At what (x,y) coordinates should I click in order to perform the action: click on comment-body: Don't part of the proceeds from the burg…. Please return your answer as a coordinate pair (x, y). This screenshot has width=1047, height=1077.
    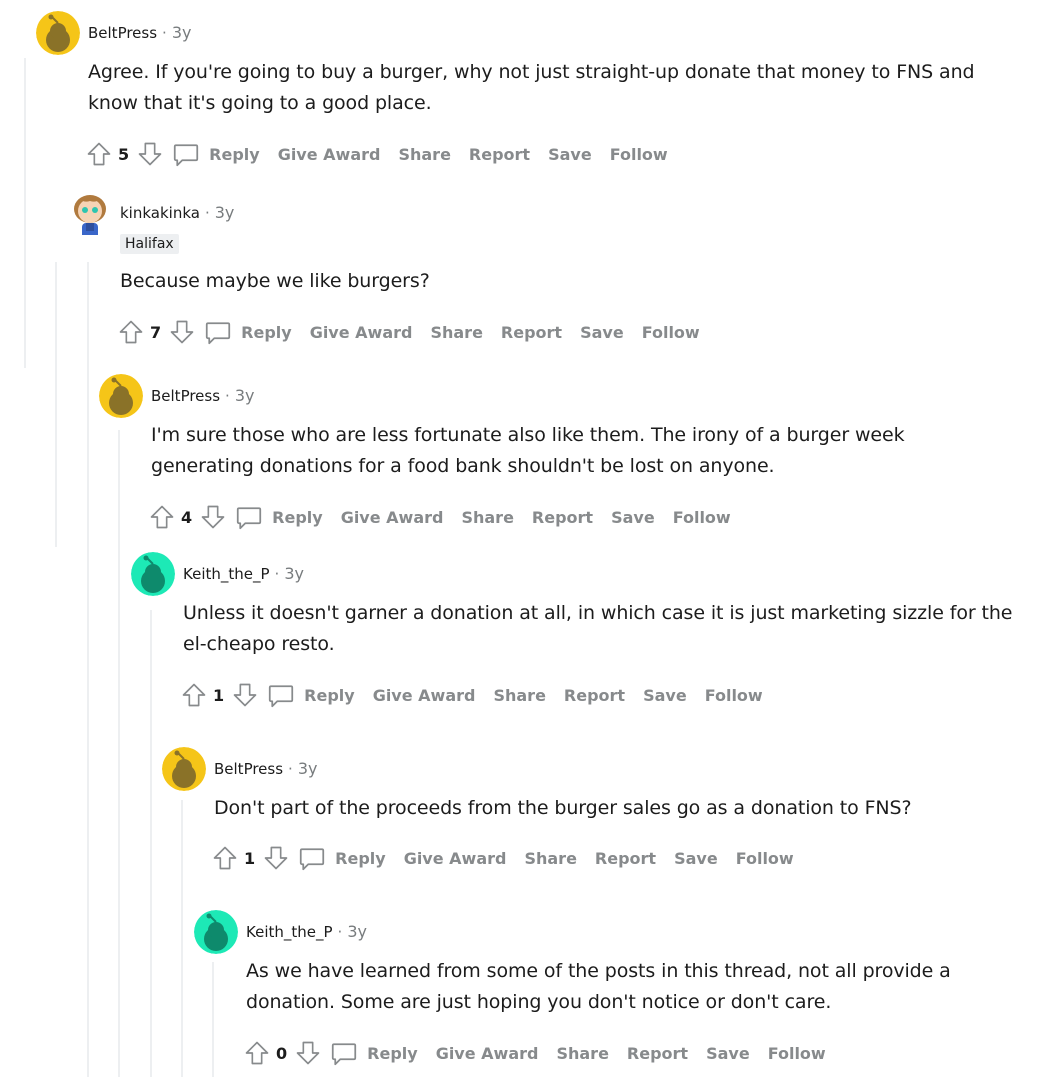
    Looking at the image, I should click on (563, 808).